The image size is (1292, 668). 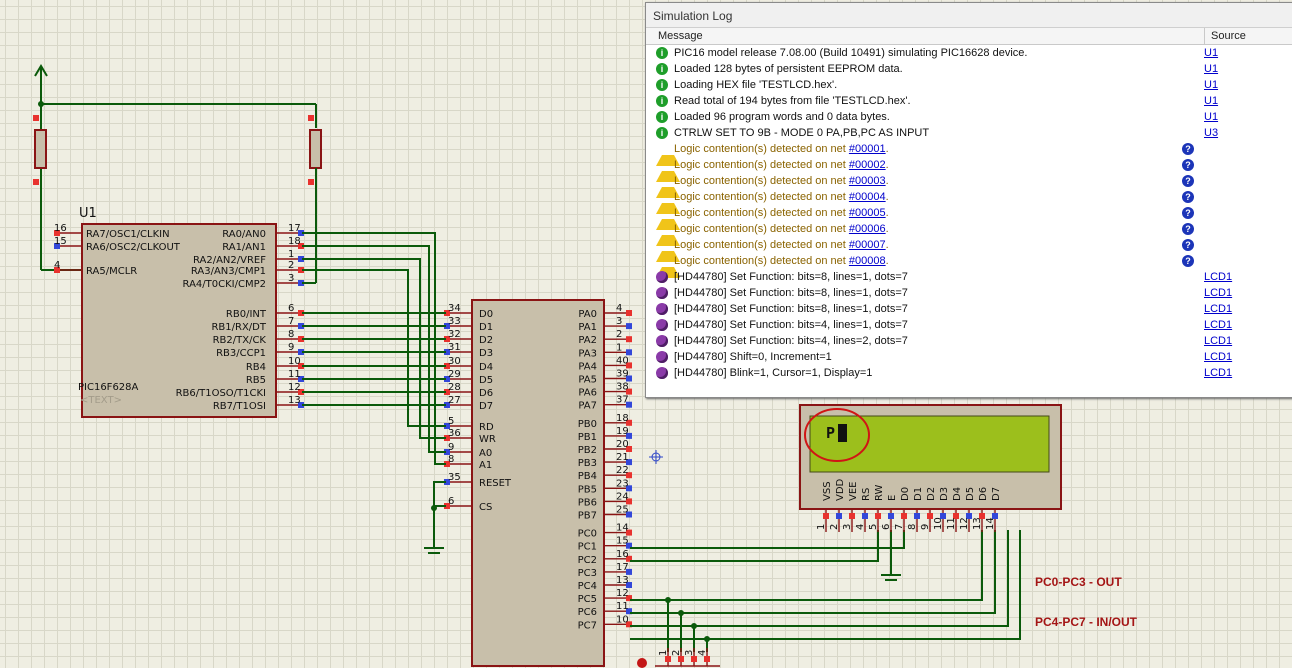 What do you see at coordinates (486, 327) in the screenshot?
I see `pin-label: D1` at bounding box center [486, 327].